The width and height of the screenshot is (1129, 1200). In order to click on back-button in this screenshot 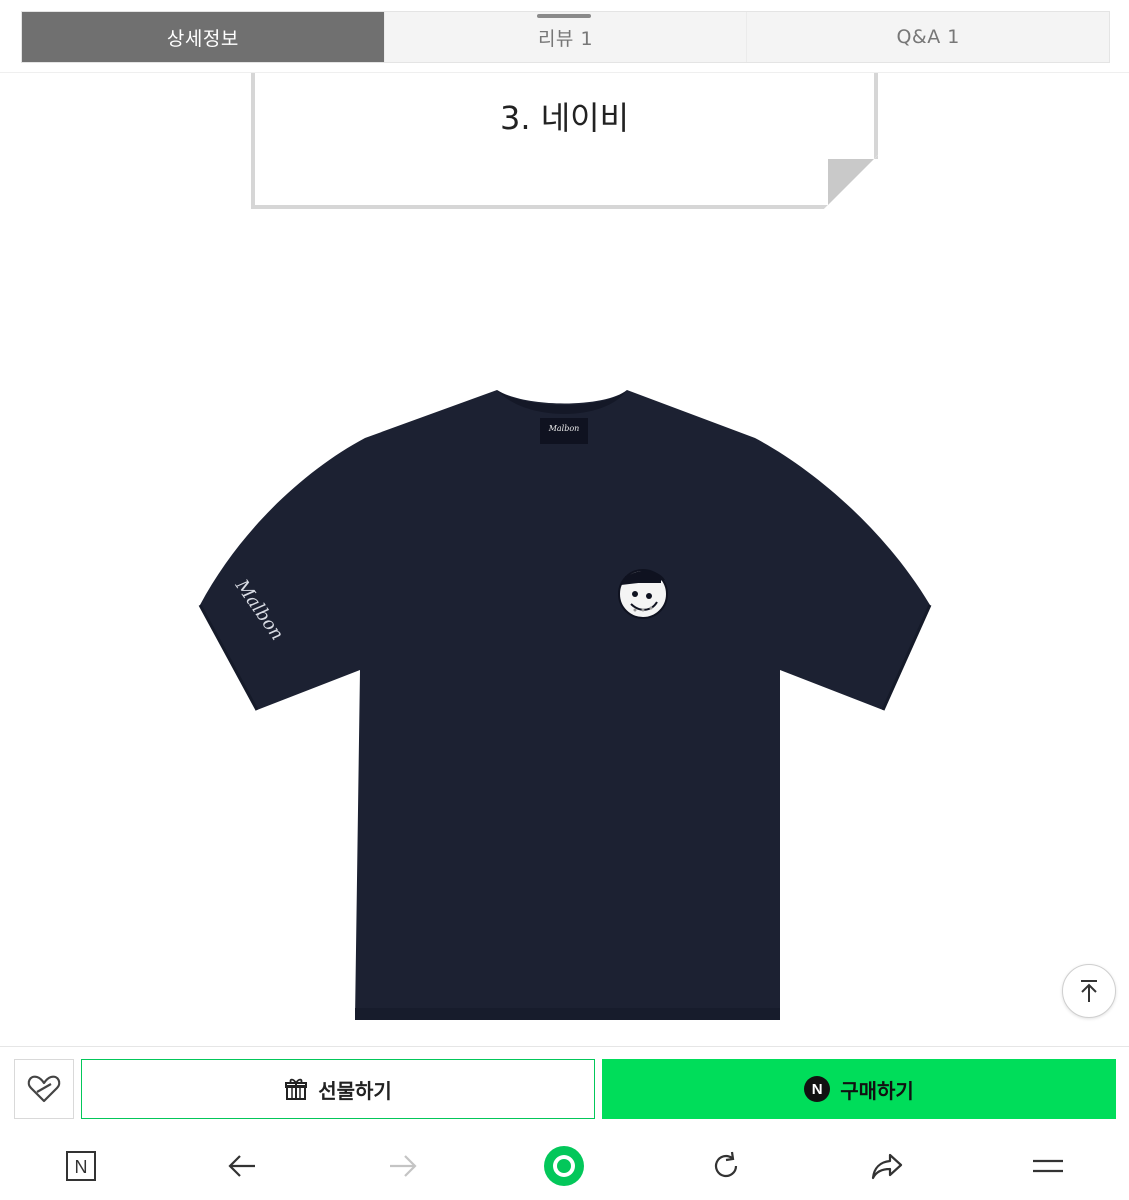, I will do `click(241, 1166)`.